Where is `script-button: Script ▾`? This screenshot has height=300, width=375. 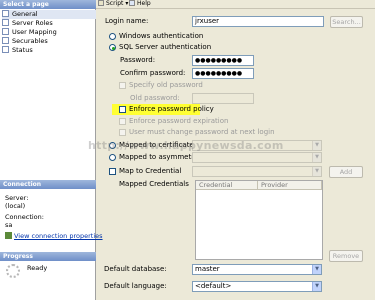
script-button: Script ▾ is located at coordinates (113, 4).